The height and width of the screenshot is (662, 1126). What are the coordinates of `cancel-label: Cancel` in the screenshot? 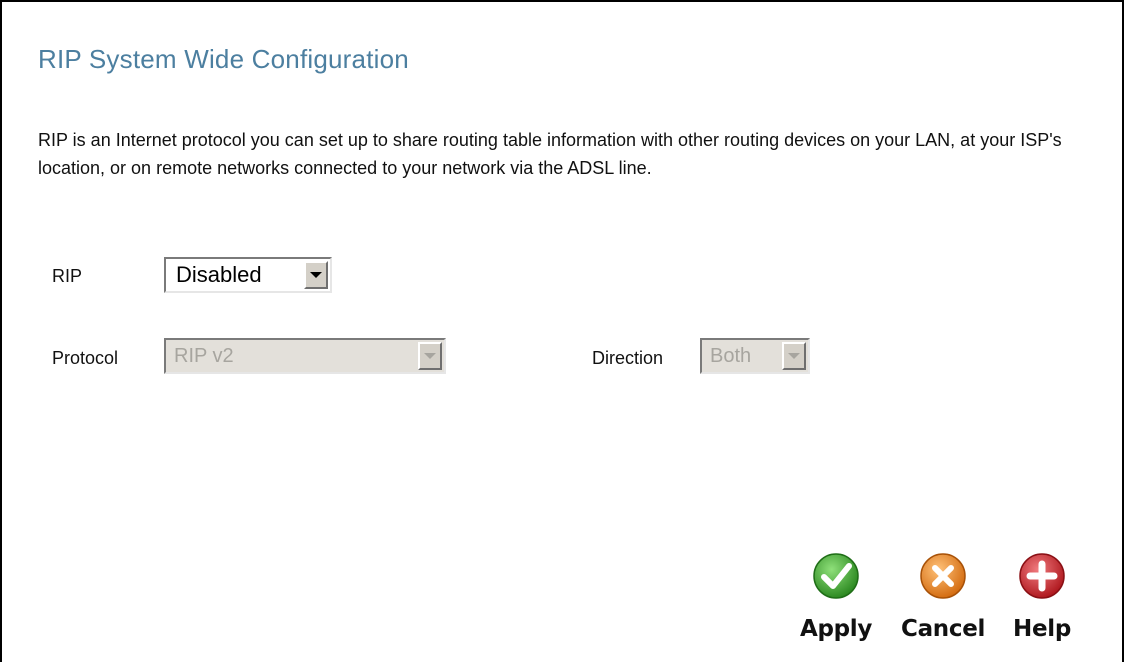 It's located at (943, 629).